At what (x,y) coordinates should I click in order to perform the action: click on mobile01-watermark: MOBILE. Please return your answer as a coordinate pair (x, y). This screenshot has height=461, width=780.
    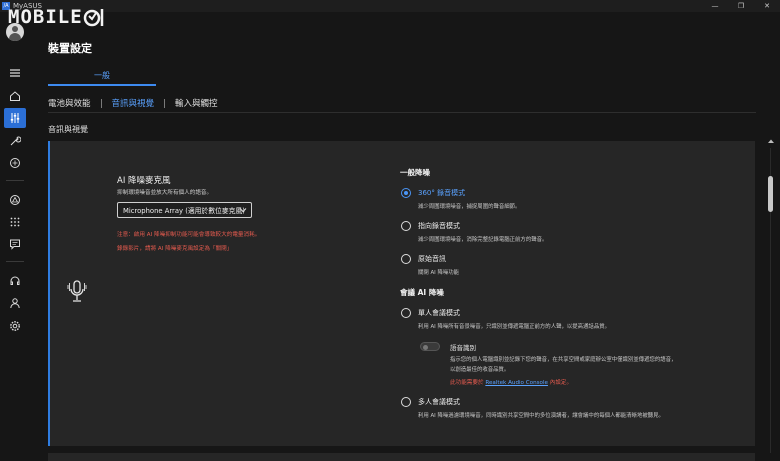
    Looking at the image, I should click on (56, 17).